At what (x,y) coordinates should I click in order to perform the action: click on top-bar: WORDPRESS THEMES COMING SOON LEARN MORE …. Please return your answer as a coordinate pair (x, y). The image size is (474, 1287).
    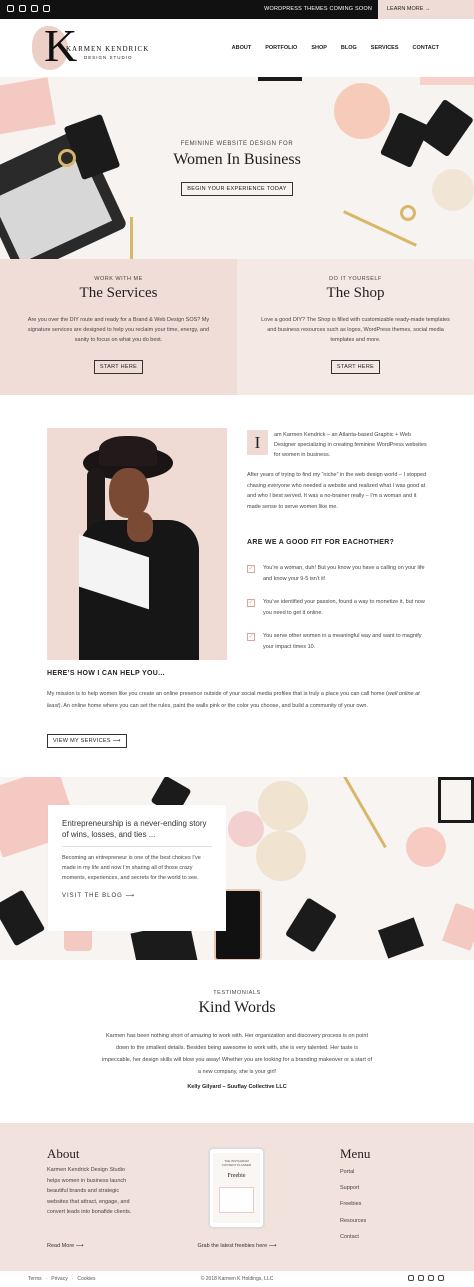
    Looking at the image, I should click on (237, 9).